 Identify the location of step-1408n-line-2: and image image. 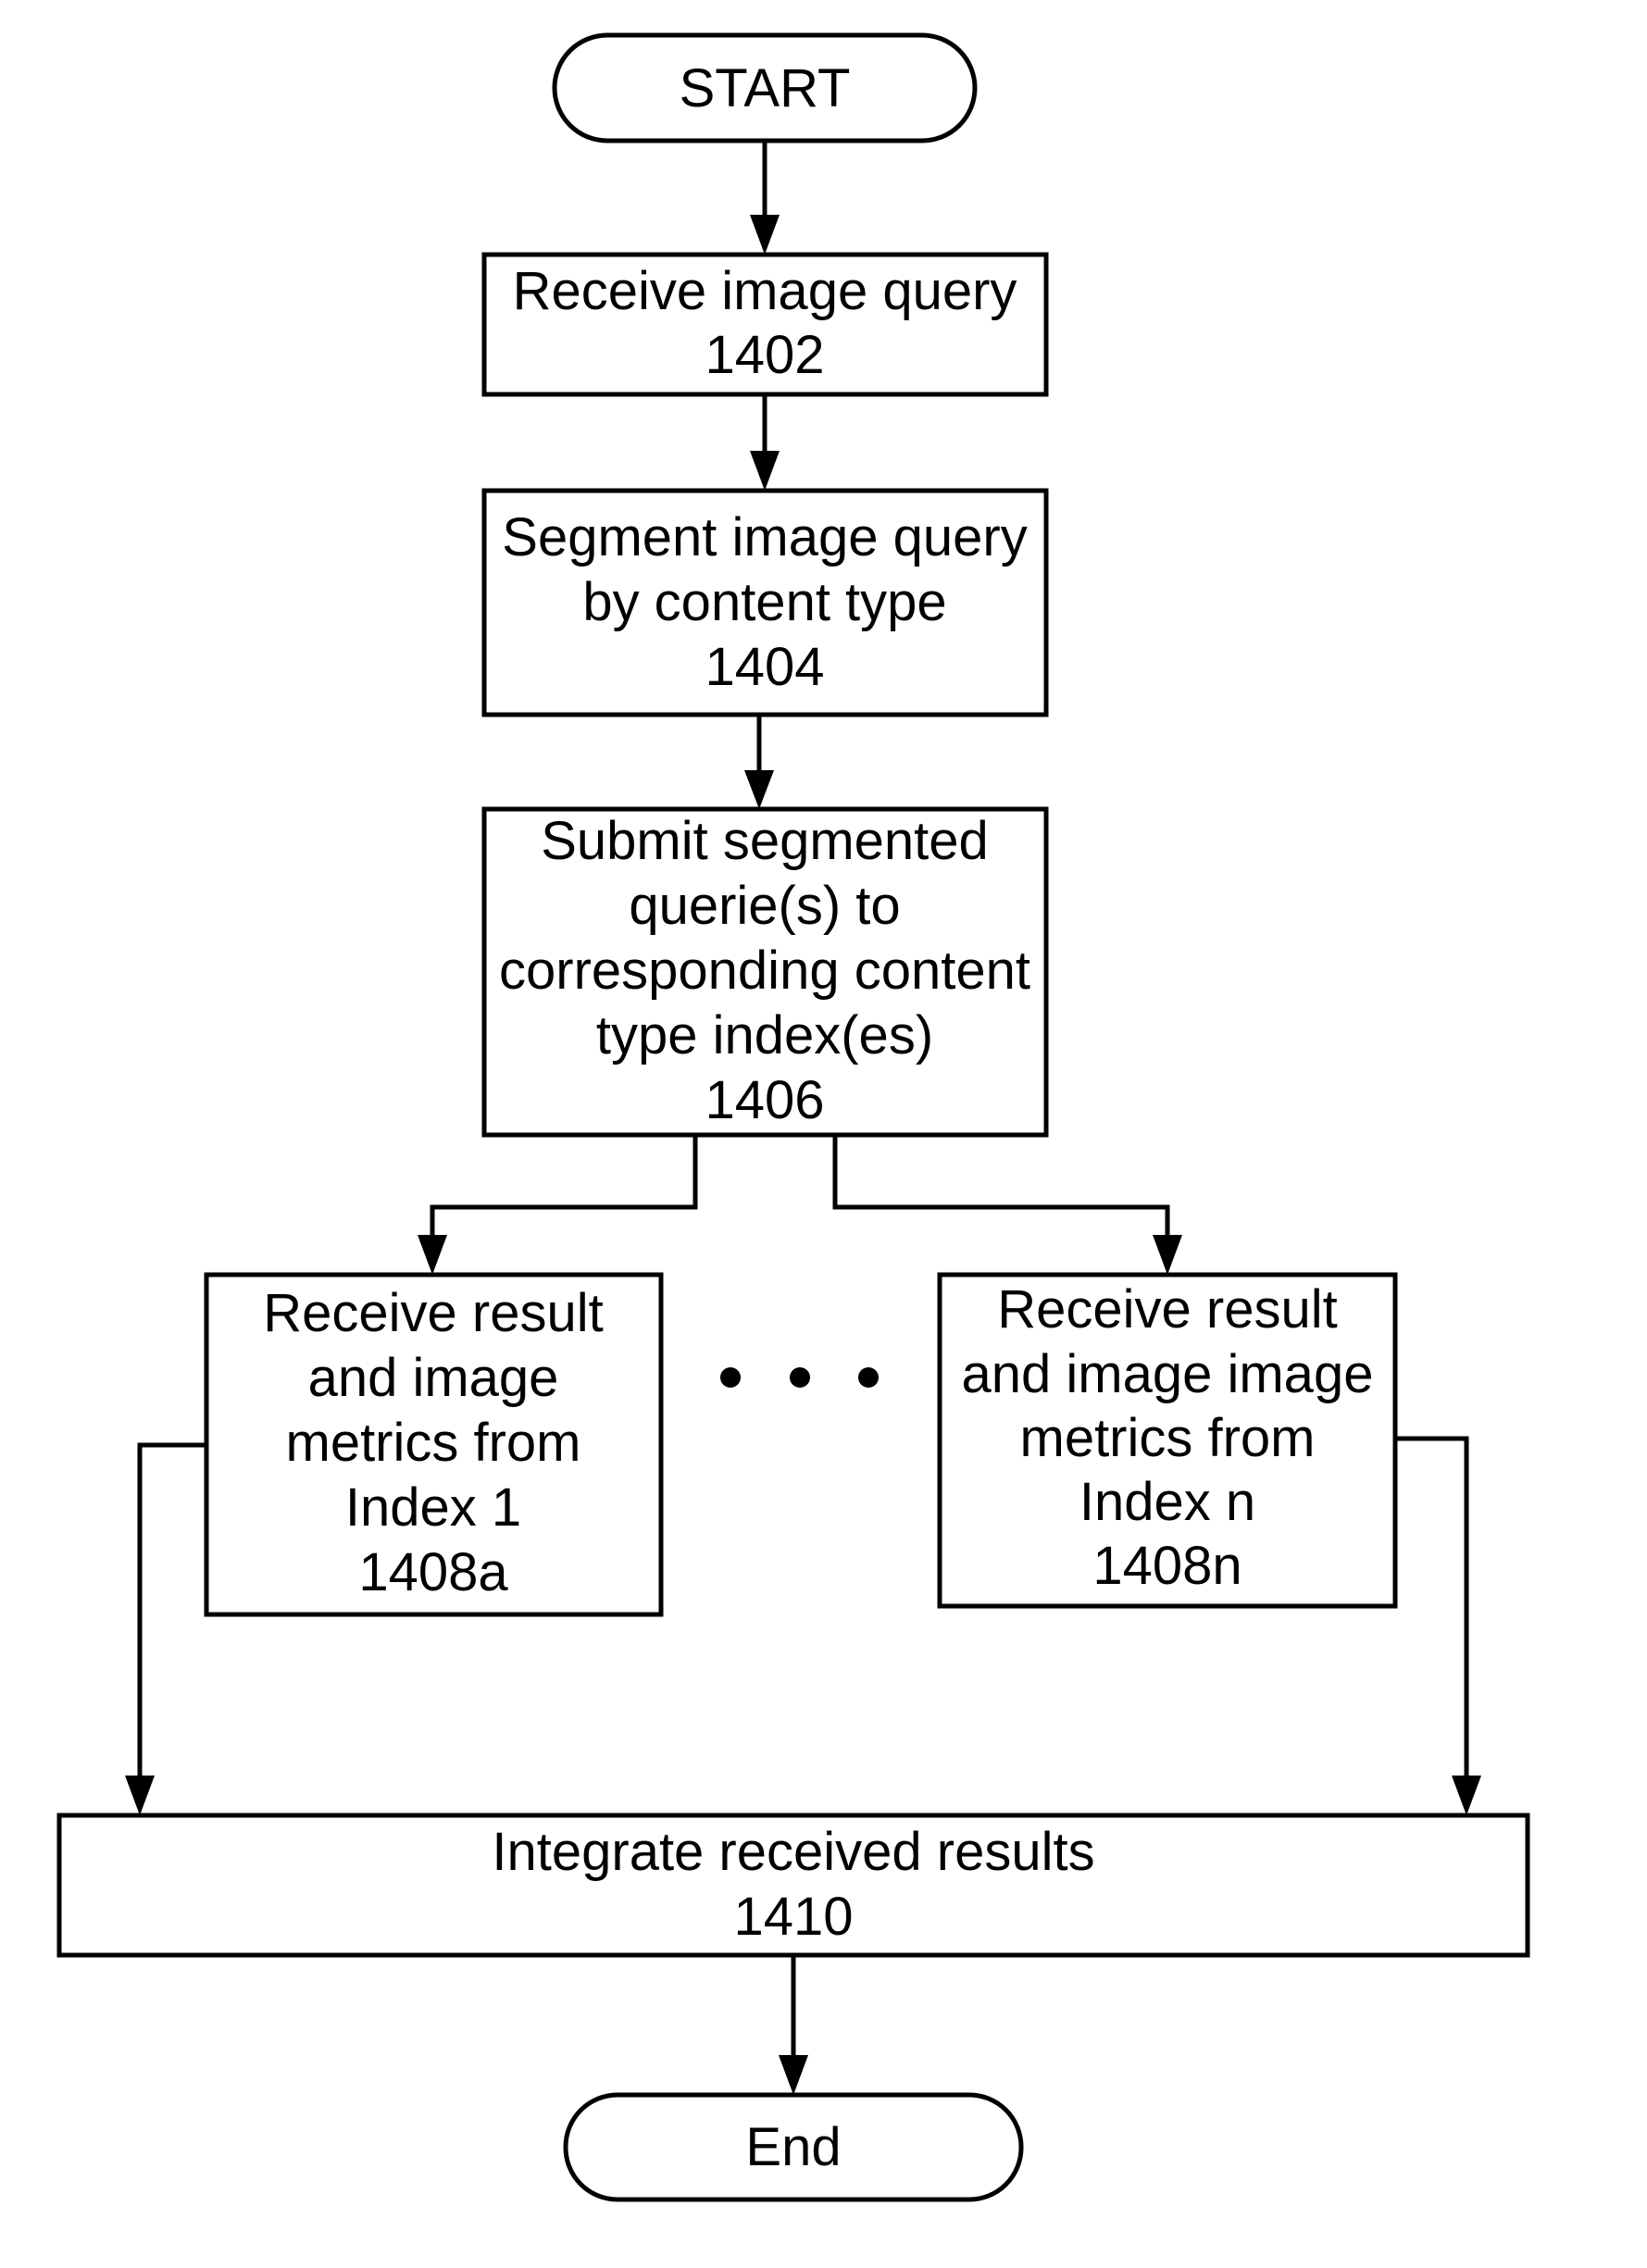
(1168, 1374).